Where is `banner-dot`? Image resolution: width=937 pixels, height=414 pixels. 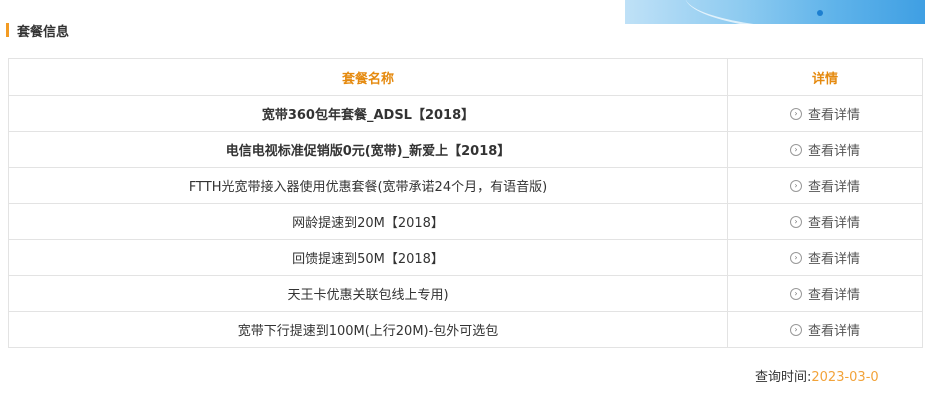 banner-dot is located at coordinates (820, 13).